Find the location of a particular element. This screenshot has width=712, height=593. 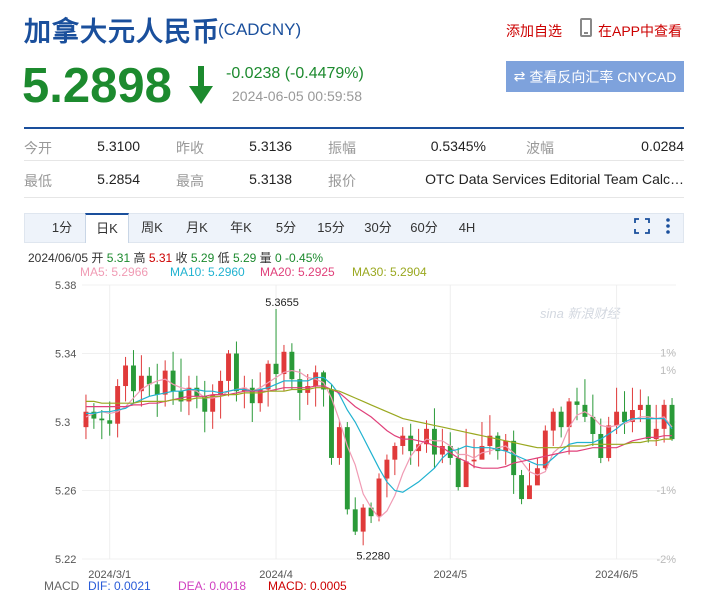

pct-tick-label: -1% is located at coordinates (666, 491).